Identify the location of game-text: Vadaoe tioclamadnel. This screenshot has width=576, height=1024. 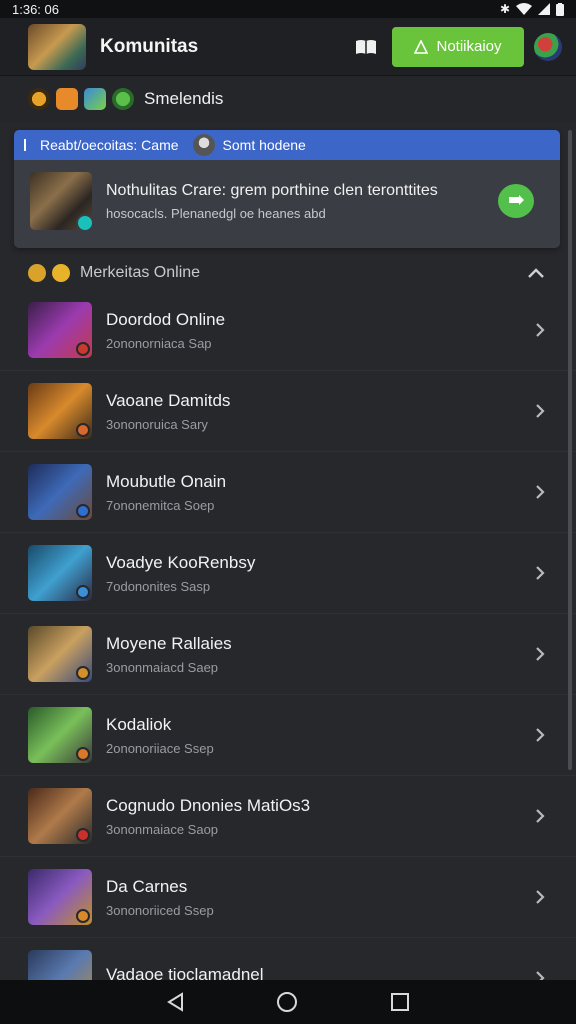
(320, 972).